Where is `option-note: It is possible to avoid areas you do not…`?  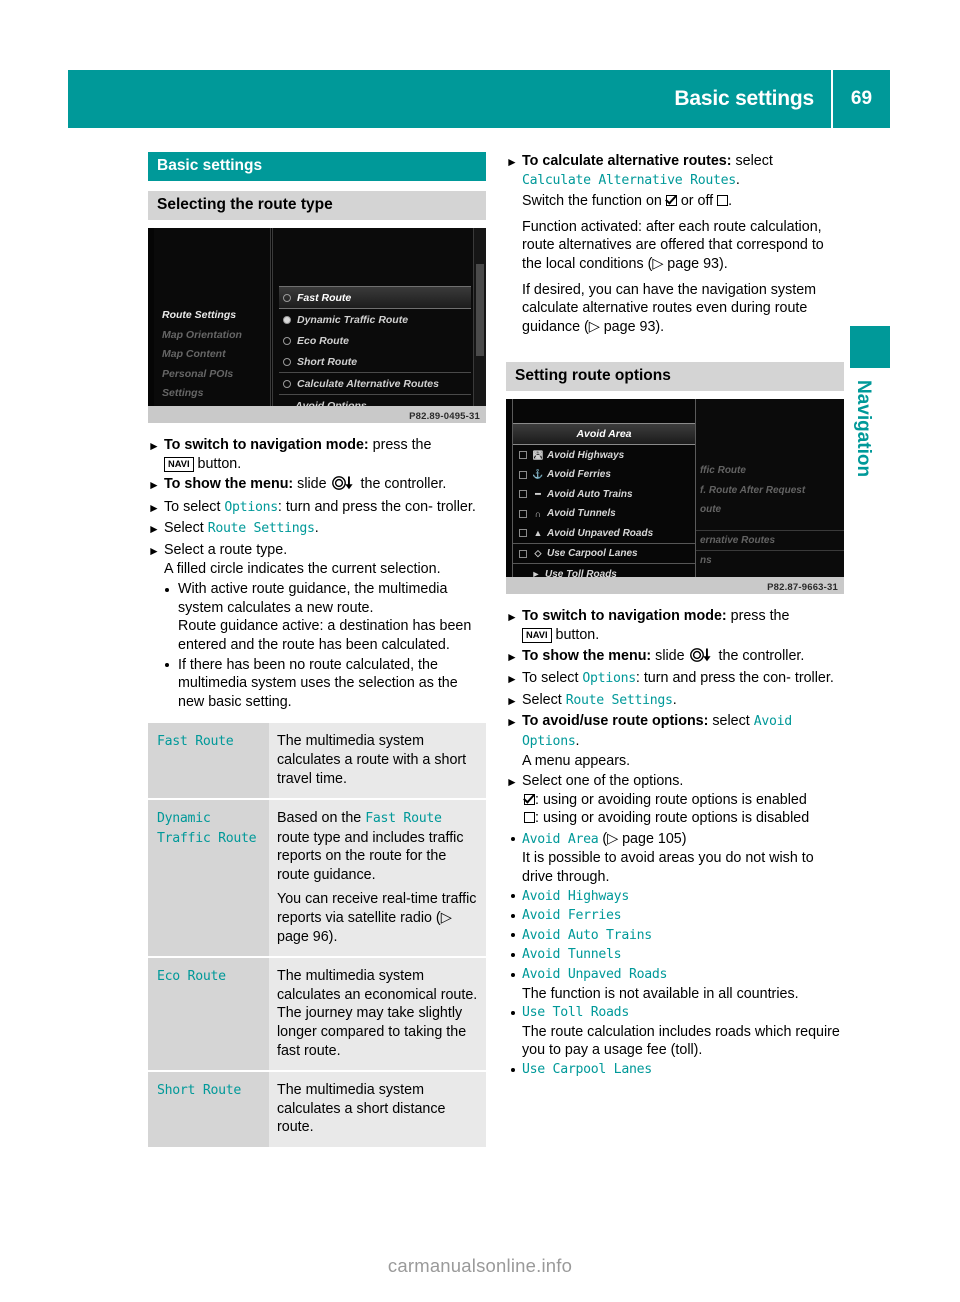 option-note: It is possible to avoid areas you do not… is located at coordinates (668, 868).